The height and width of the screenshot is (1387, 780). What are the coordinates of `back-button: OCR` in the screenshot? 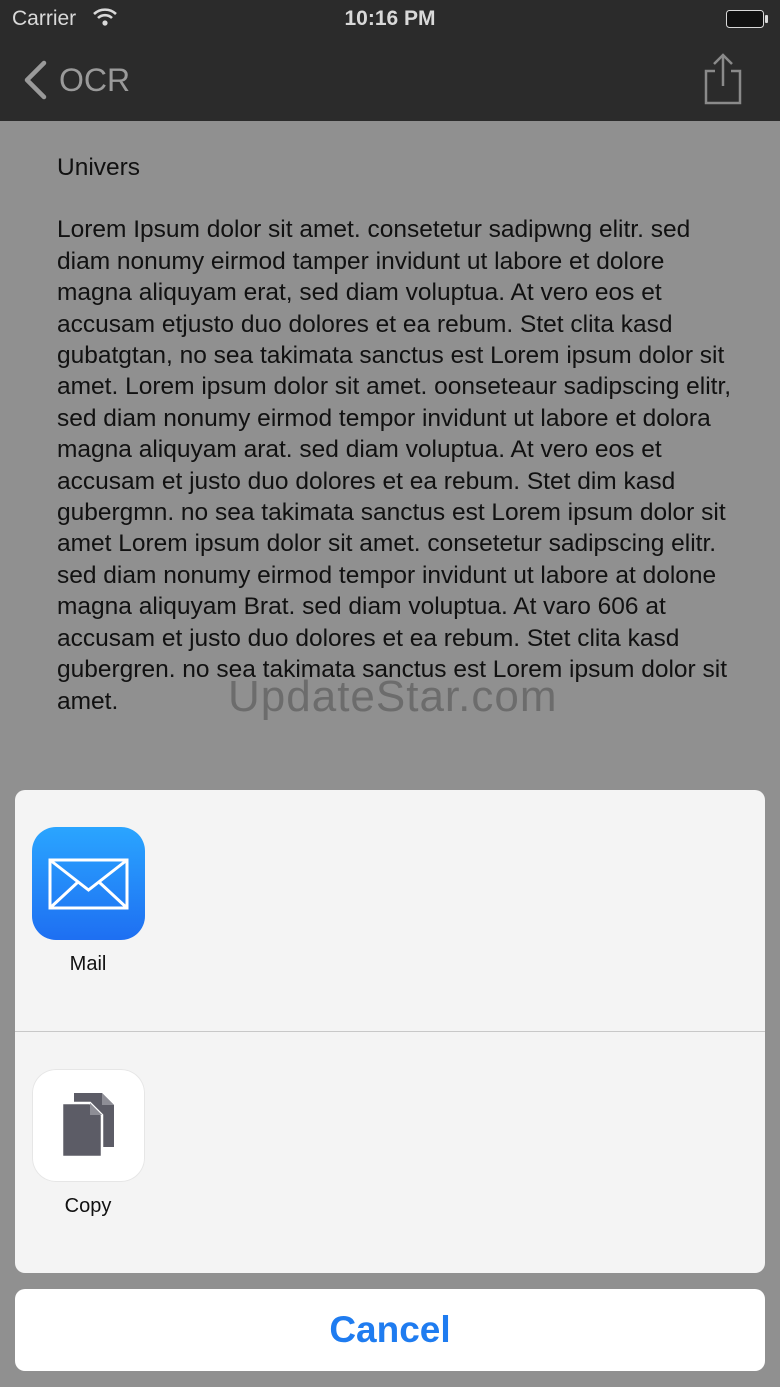 It's located at (94, 80).